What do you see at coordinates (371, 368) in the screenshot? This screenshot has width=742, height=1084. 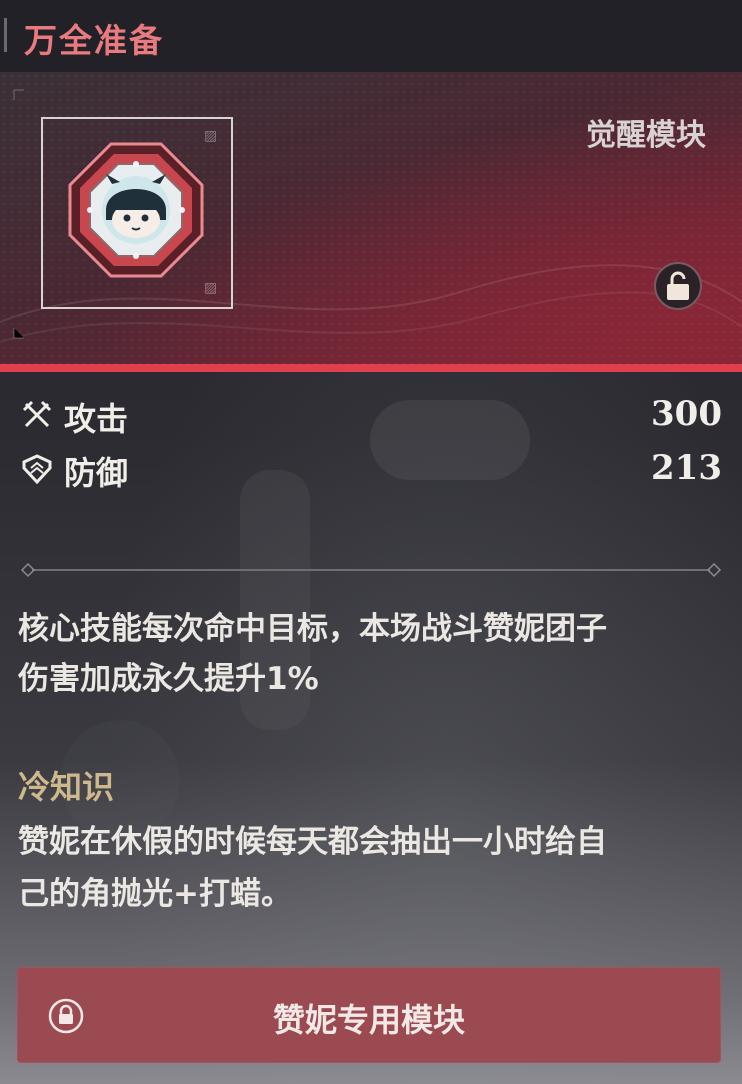 I see `hero-accent-strip` at bounding box center [371, 368].